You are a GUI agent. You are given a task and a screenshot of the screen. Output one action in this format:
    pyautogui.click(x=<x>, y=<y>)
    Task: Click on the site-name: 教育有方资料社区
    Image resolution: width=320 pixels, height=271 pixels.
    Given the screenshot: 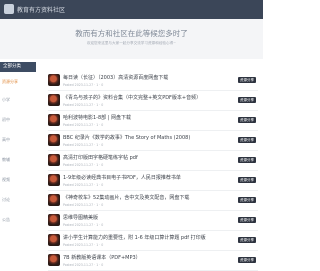 What is the action you would take?
    pyautogui.click(x=41, y=9)
    